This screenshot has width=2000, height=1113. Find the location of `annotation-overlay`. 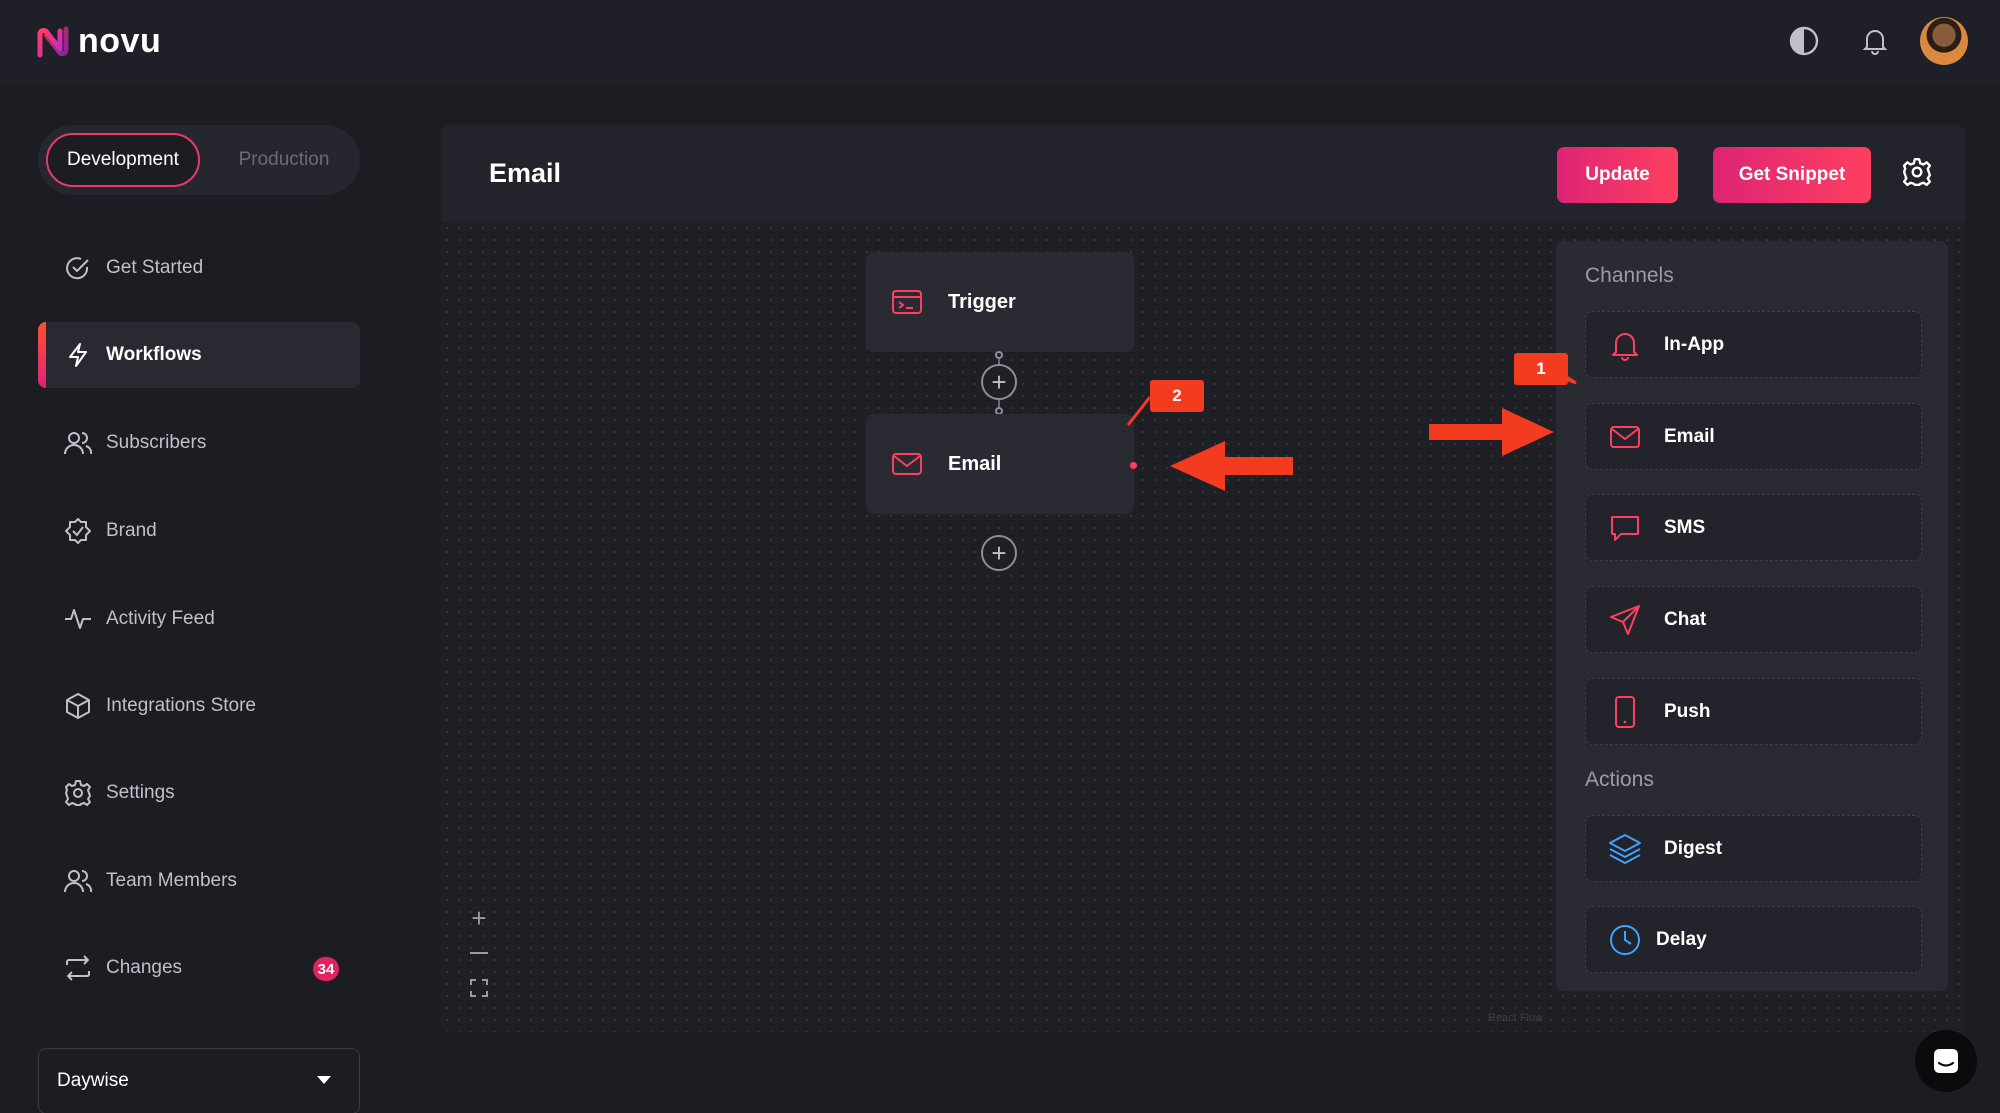

annotation-overlay is located at coordinates (1351, 427).